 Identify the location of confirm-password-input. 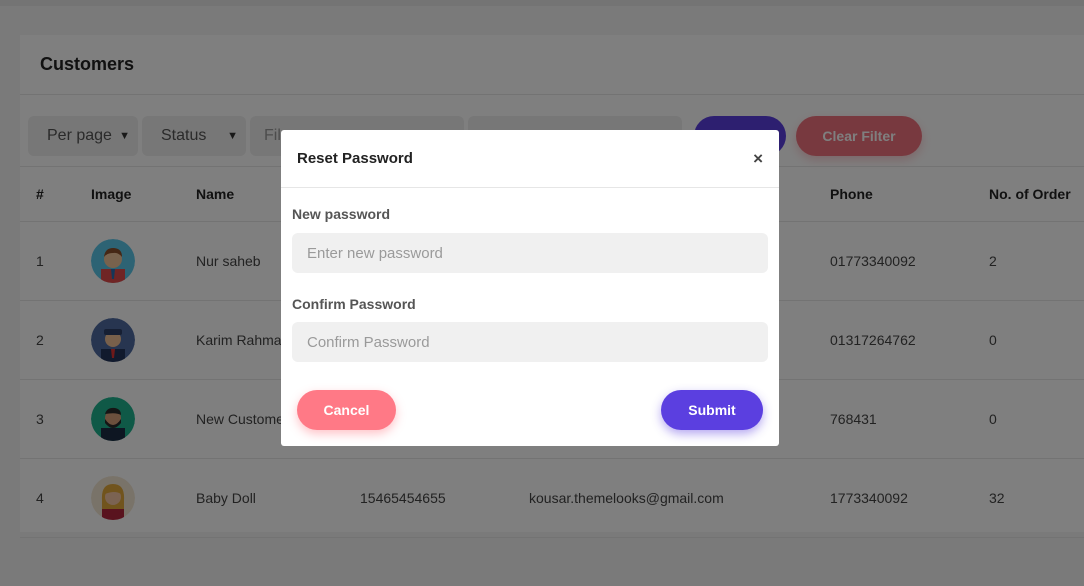
(530, 342).